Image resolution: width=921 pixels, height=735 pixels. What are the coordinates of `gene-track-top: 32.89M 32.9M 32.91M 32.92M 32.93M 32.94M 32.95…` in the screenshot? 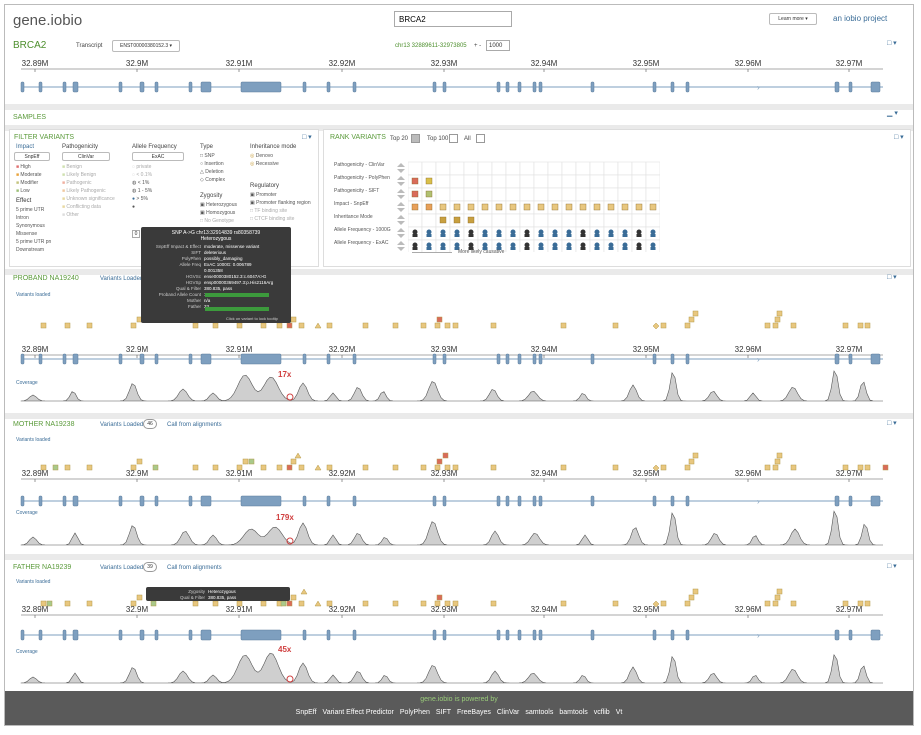 It's located at (453, 78).